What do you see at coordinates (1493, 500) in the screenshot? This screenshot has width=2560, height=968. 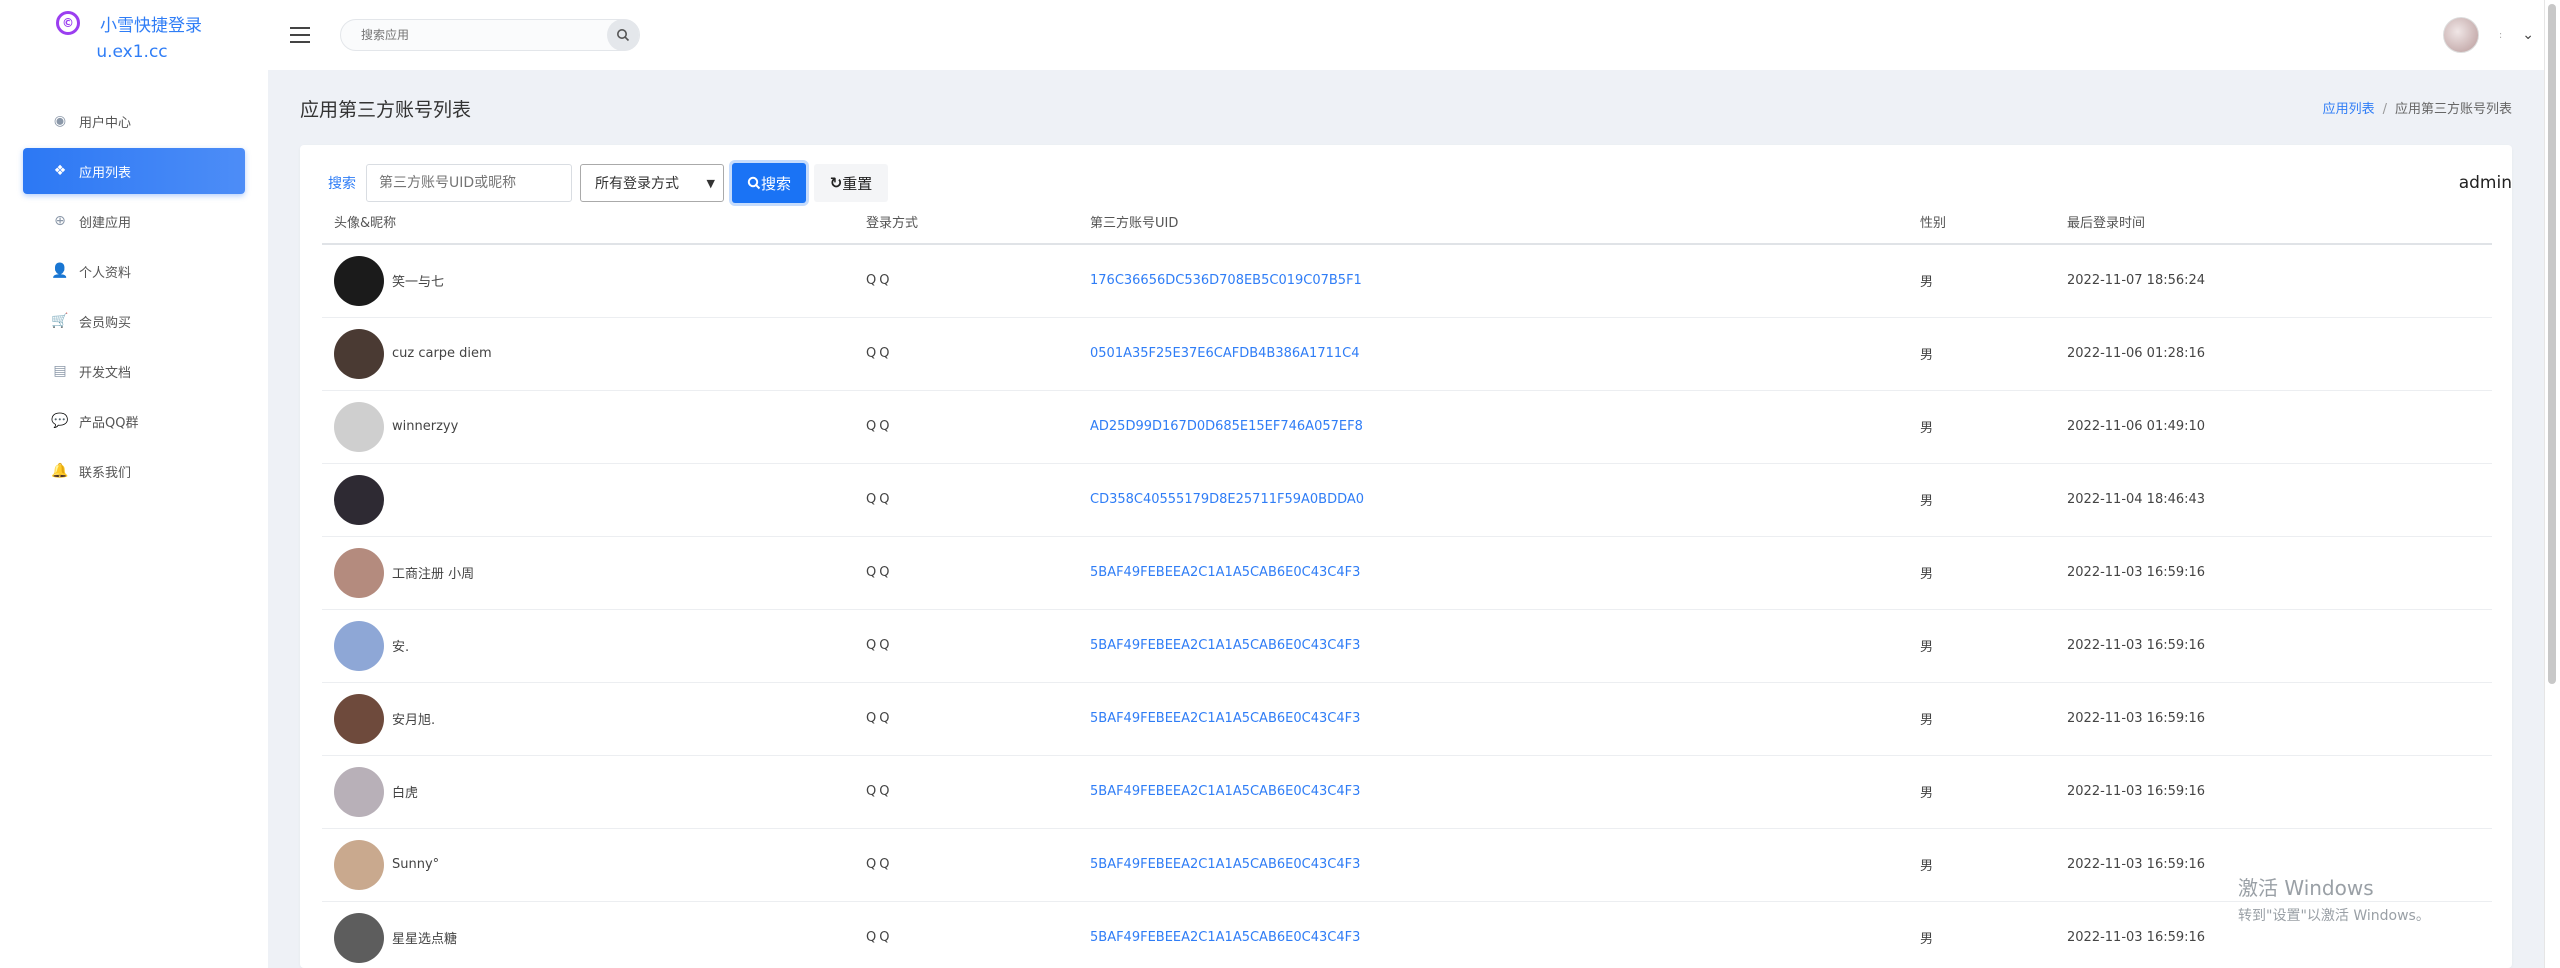 I see `cell-uid: CD358C40555179D8E25711F59A0BDDA0` at bounding box center [1493, 500].